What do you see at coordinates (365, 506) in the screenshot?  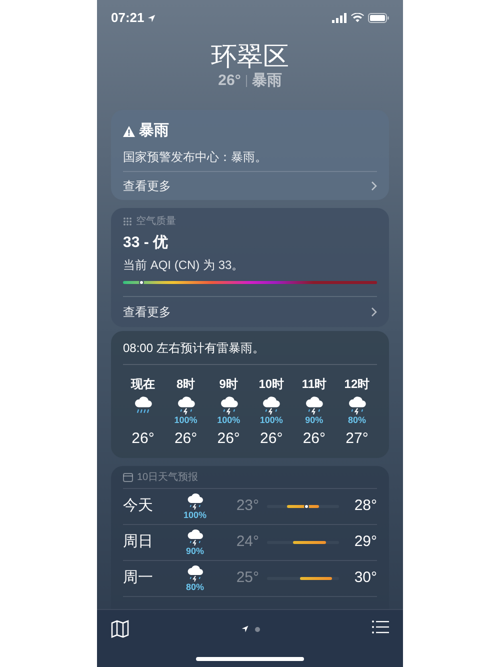 I see `high-temperature: 28°` at bounding box center [365, 506].